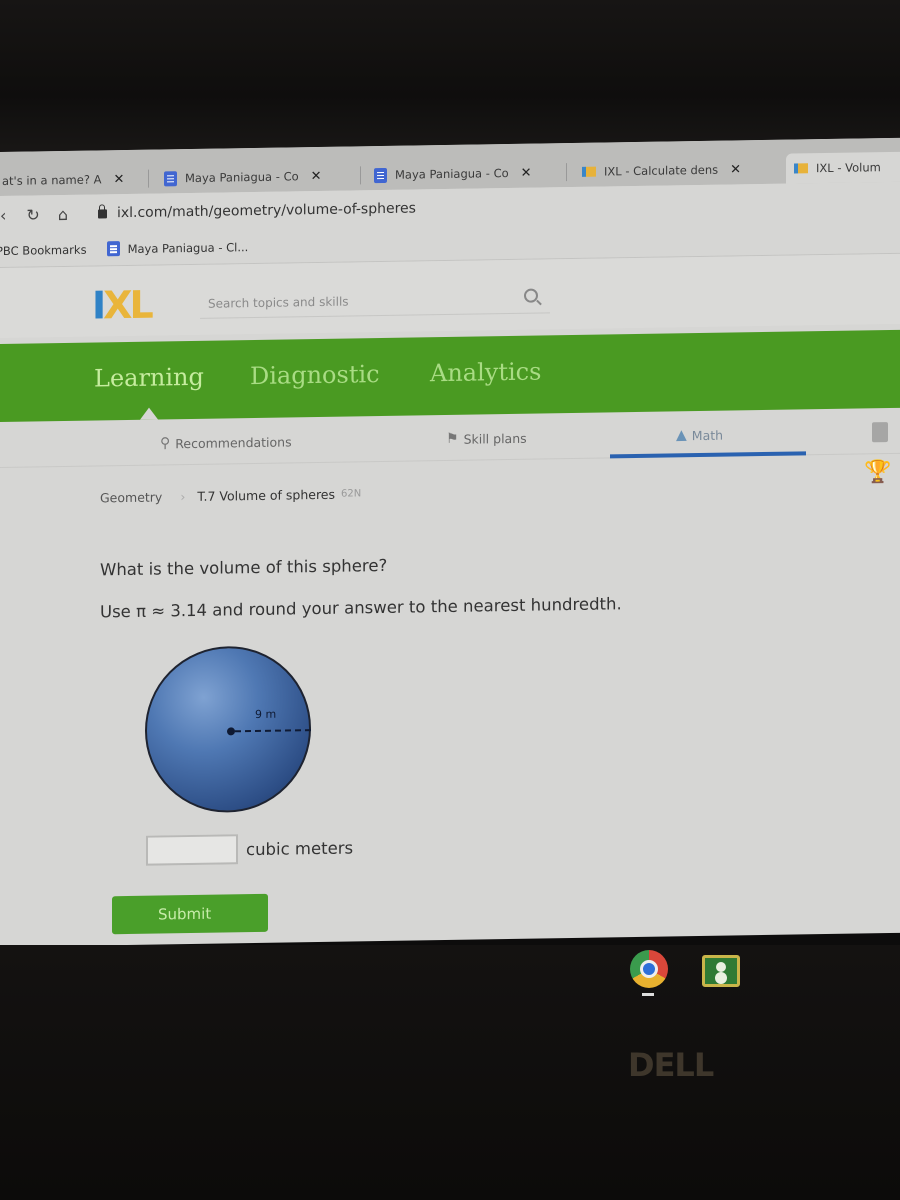  Describe the element at coordinates (531, 295) in the screenshot. I see `search-icon` at that location.